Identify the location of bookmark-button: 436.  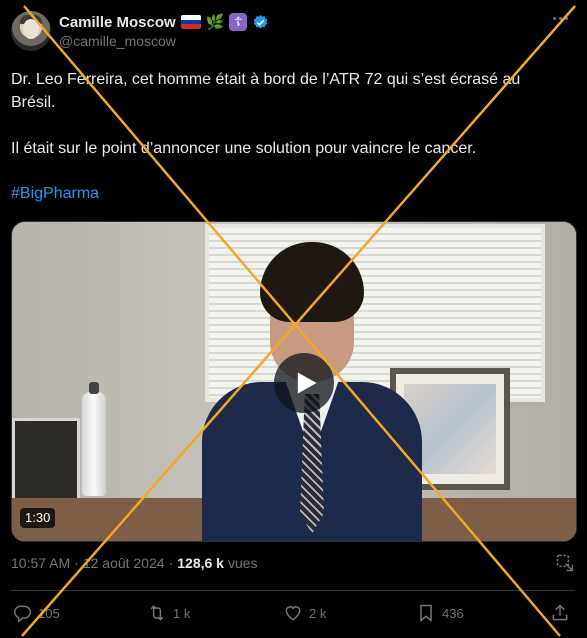
(440, 613).